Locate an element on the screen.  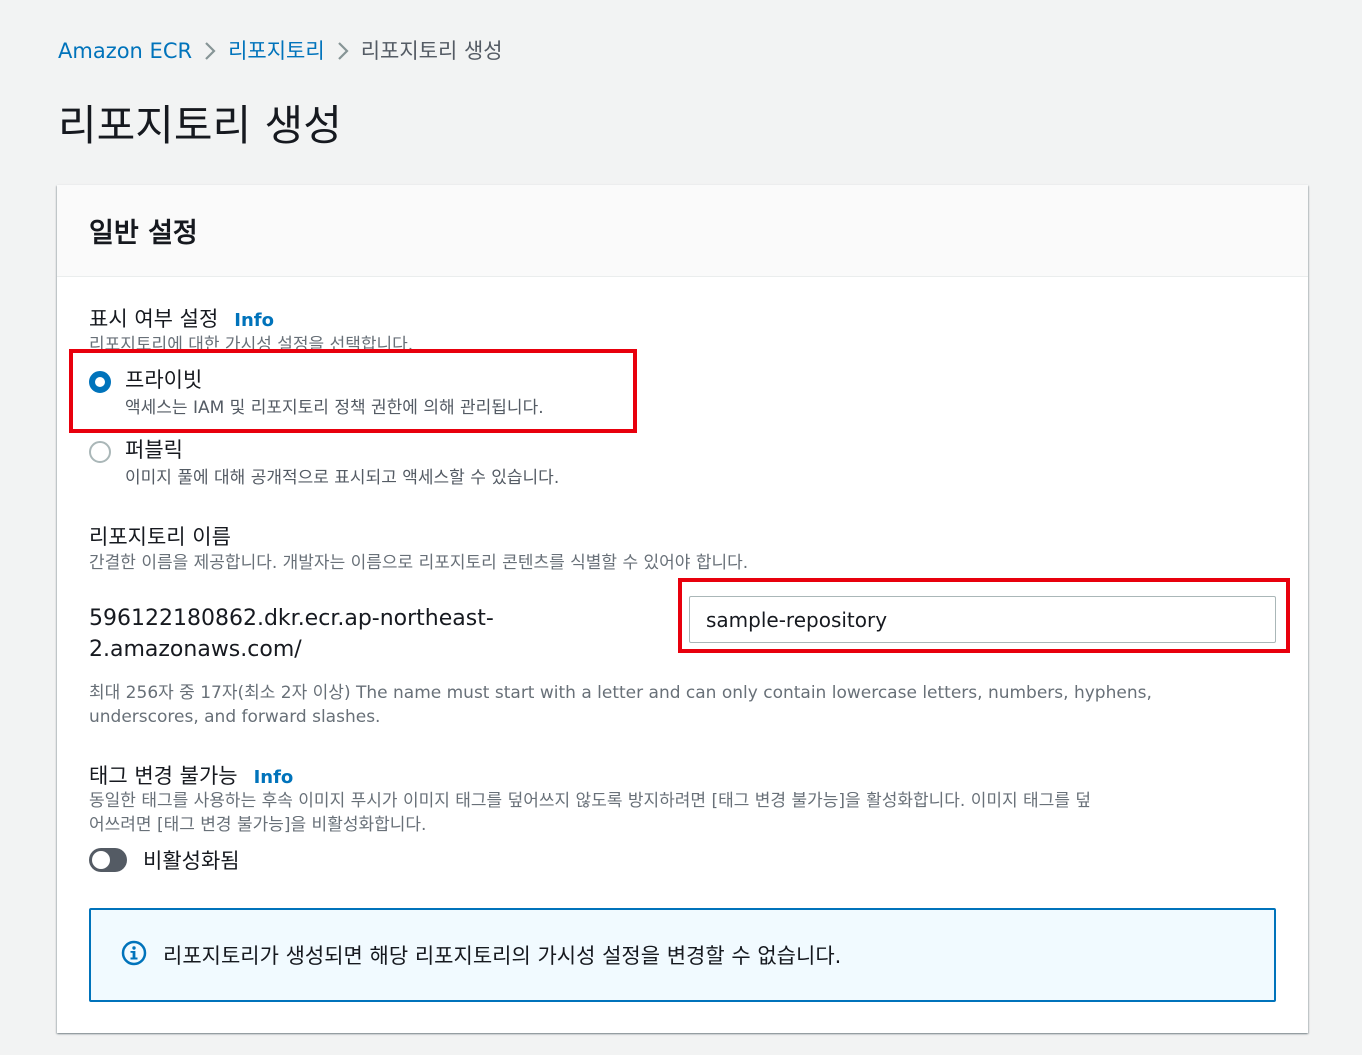
info-circle-icon is located at coordinates (134, 955).